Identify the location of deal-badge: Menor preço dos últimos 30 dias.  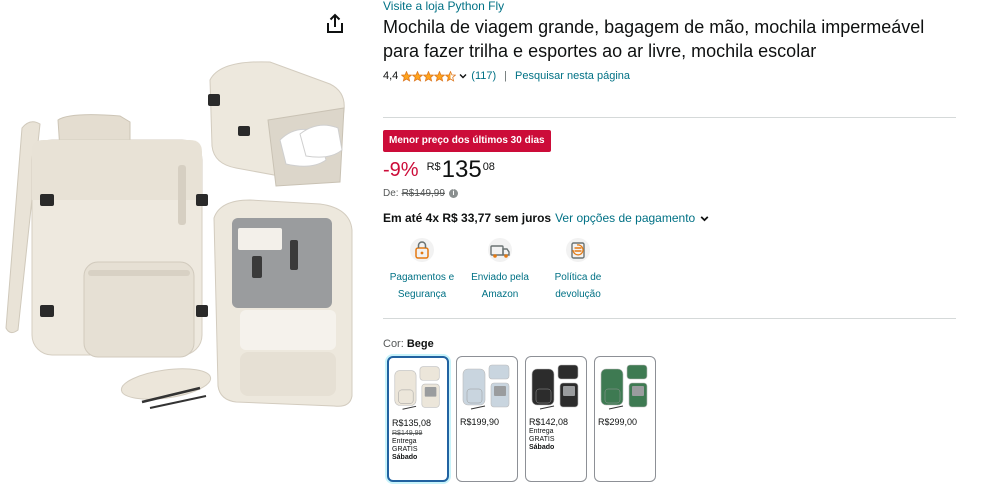
(467, 141).